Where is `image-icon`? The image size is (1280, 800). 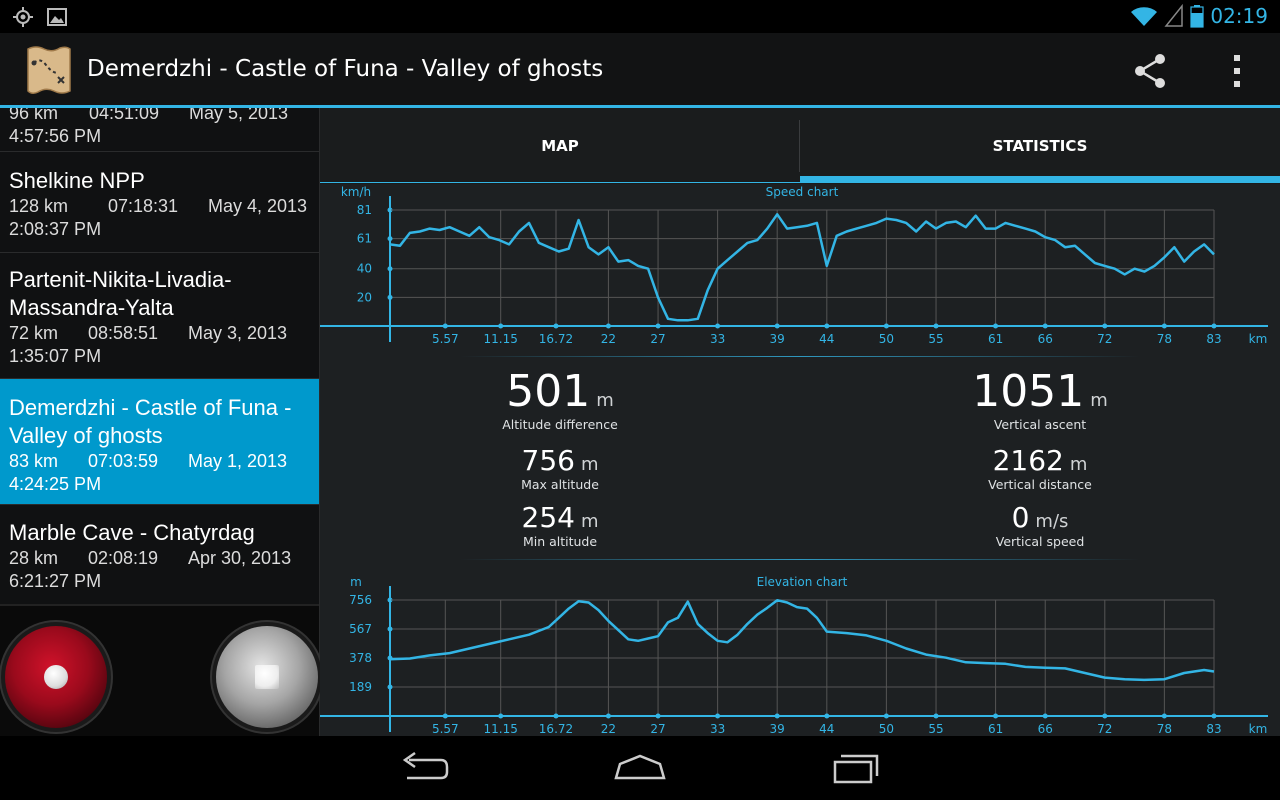
image-icon is located at coordinates (57, 17).